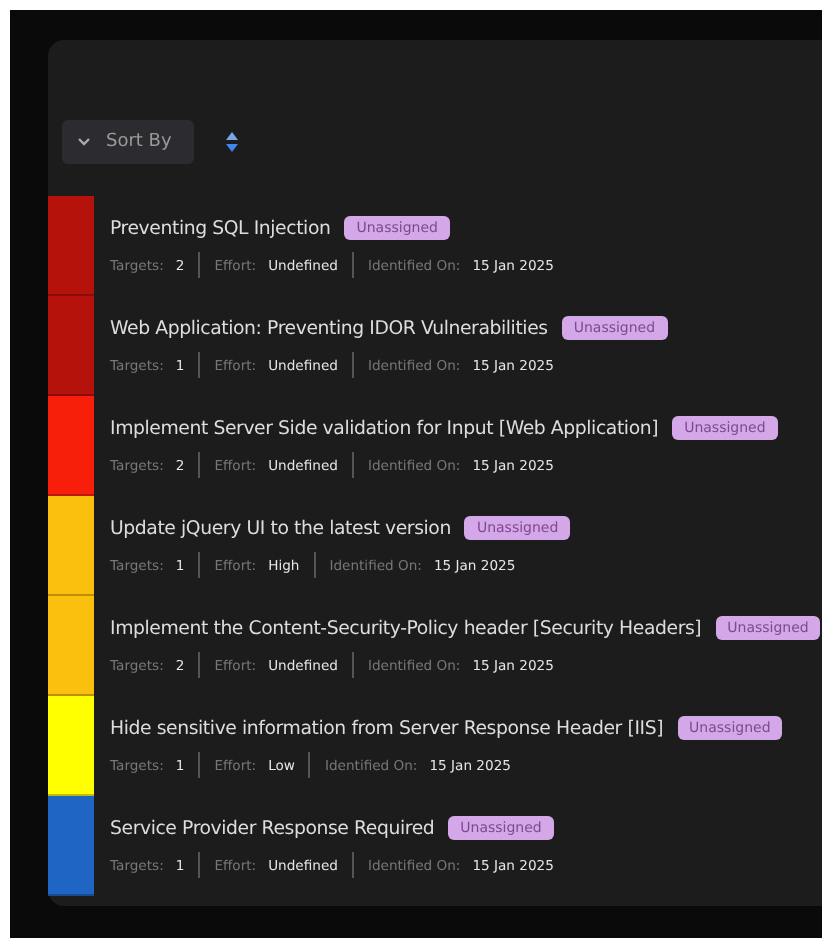 The width and height of the screenshot is (822, 938). What do you see at coordinates (329, 328) in the screenshot?
I see `finding-title: Web Application: Preventing IDOR Vulnerabilities` at bounding box center [329, 328].